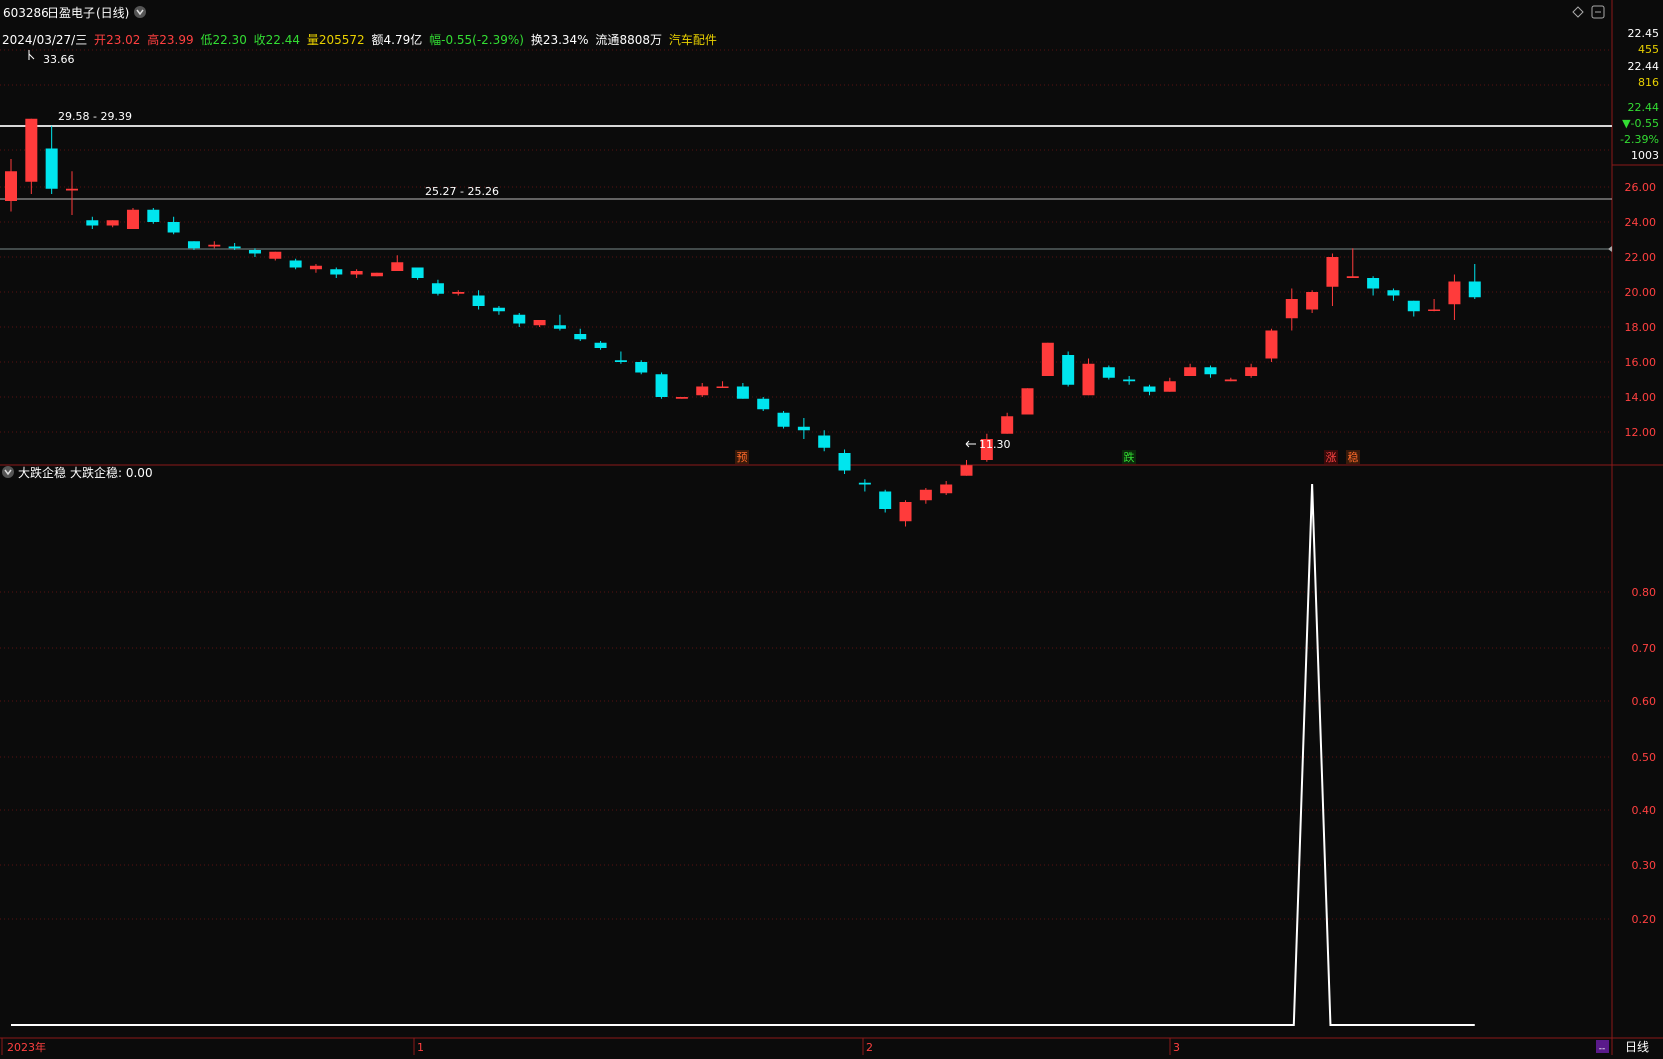  Describe the element at coordinates (313, 40) in the screenshot. I see `volume-label: 量` at that location.